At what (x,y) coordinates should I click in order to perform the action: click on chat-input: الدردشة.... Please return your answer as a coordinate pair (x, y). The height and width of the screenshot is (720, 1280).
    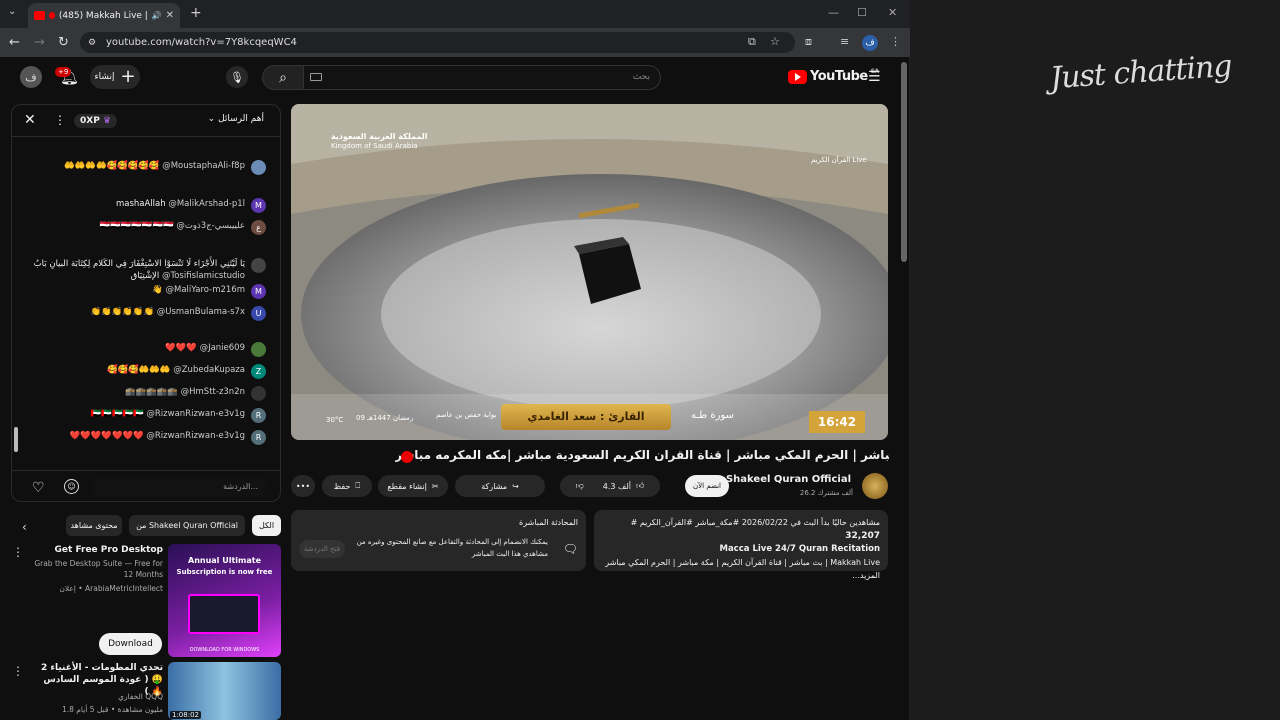
    Looking at the image, I should click on (179, 487).